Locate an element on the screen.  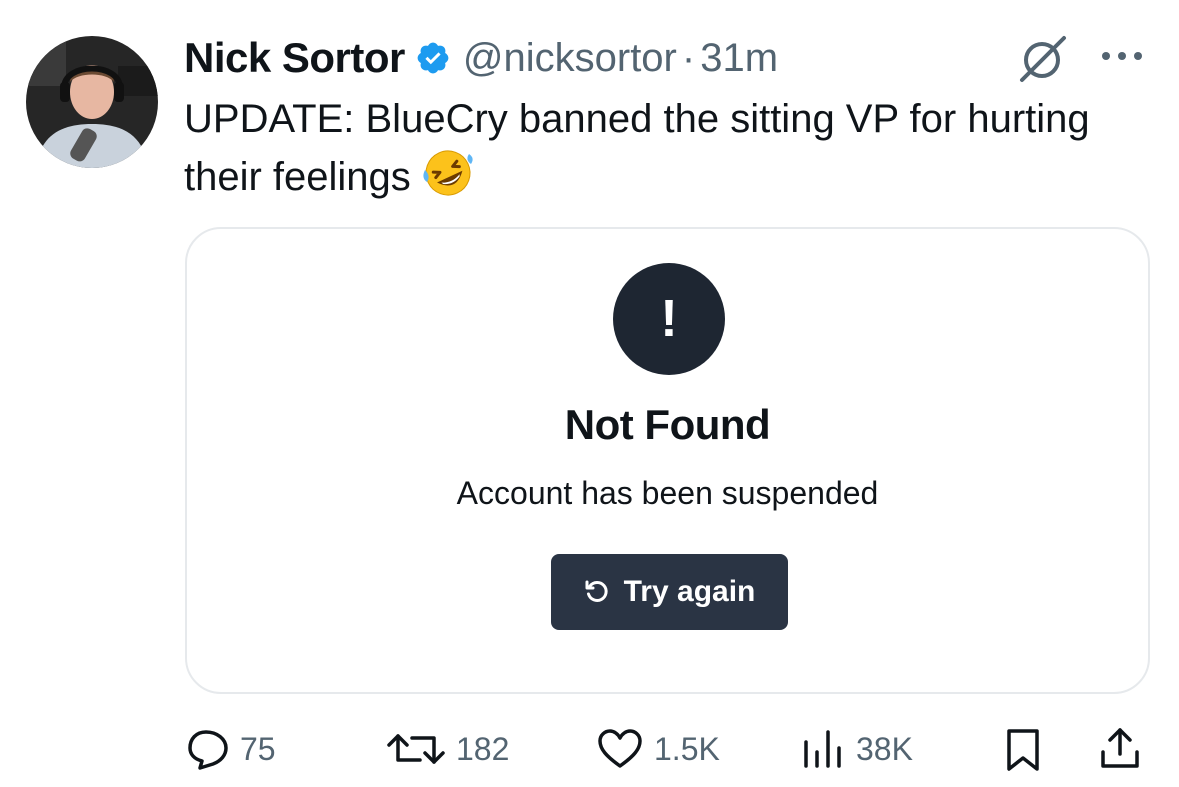
views-count: 38K is located at coordinates (884, 748).